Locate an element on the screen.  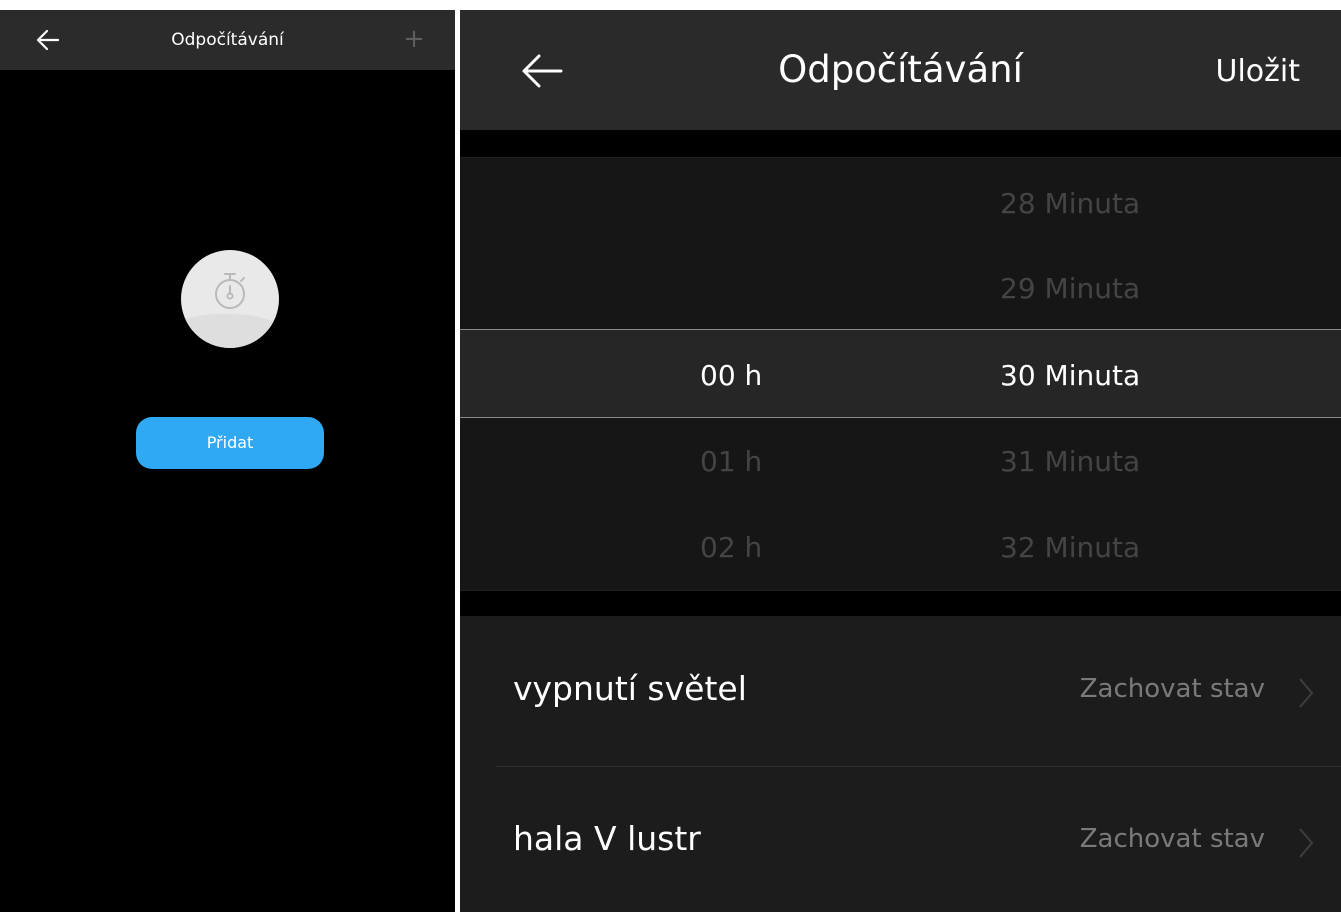
device-name: vypnutí světel is located at coordinates (630, 688).